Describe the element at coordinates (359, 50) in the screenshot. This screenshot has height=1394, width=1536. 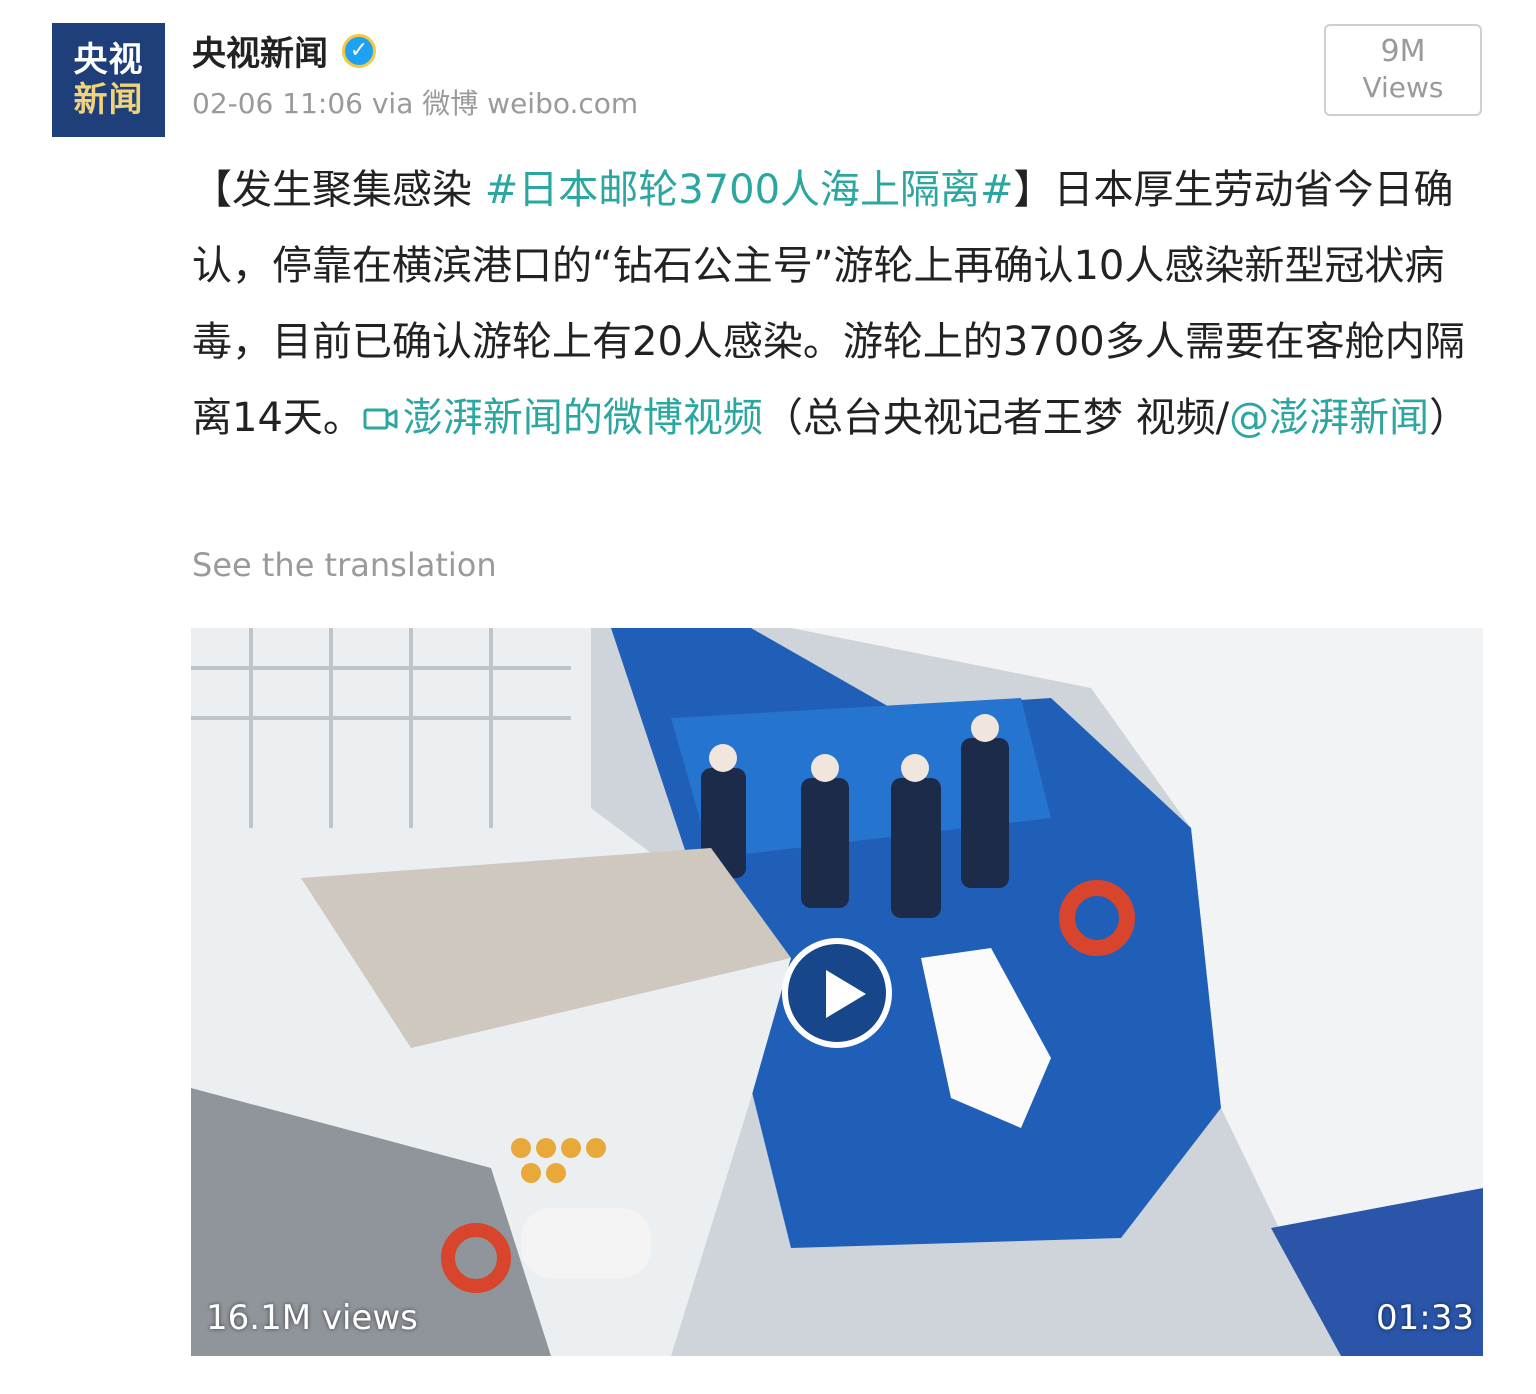
I see `verified-badge-icon: ✓` at that location.